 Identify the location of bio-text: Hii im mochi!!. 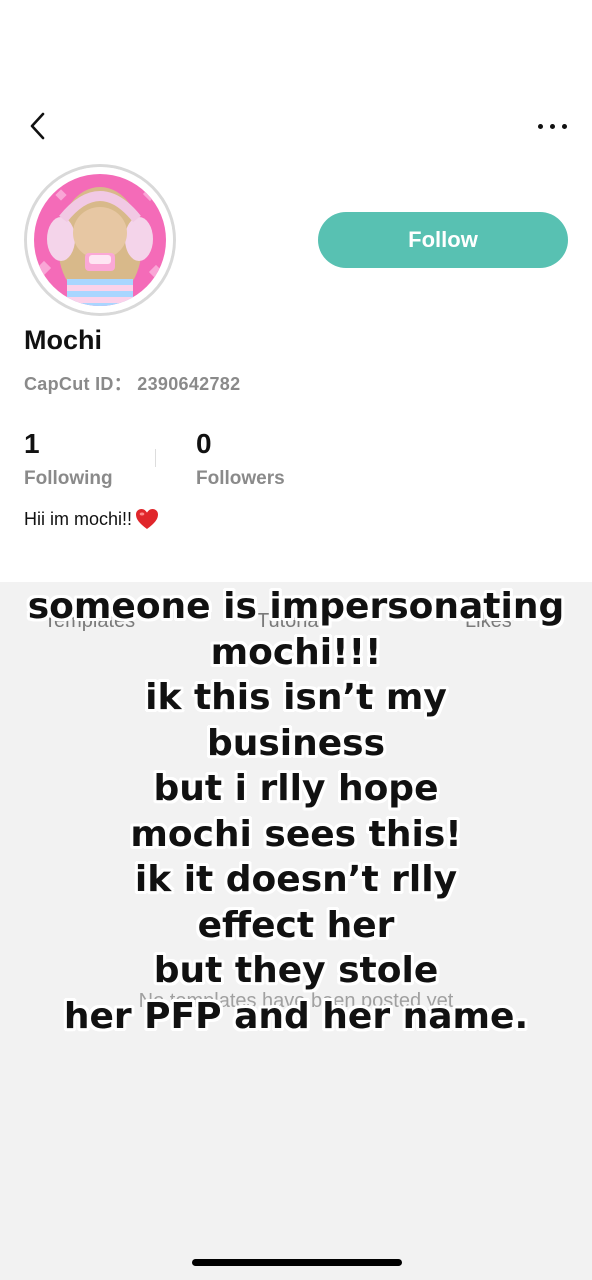
(78, 518).